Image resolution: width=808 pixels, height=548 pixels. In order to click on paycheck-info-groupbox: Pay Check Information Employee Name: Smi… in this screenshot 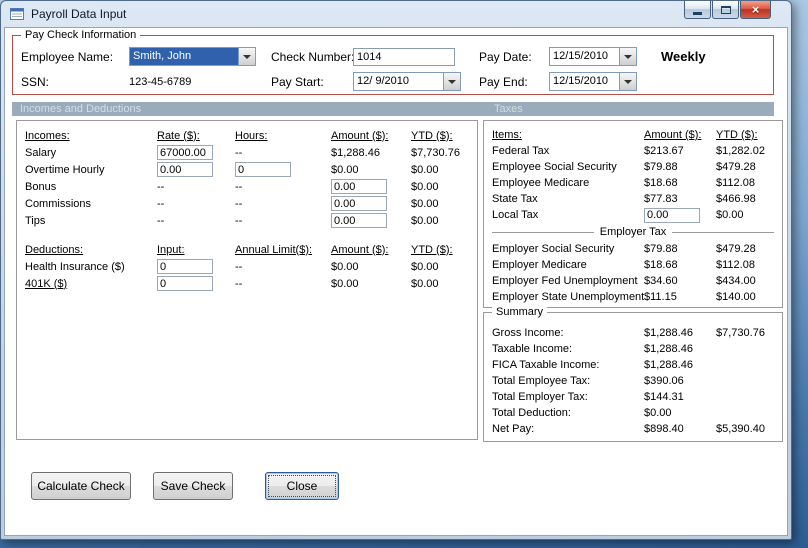, I will do `click(393, 62)`.